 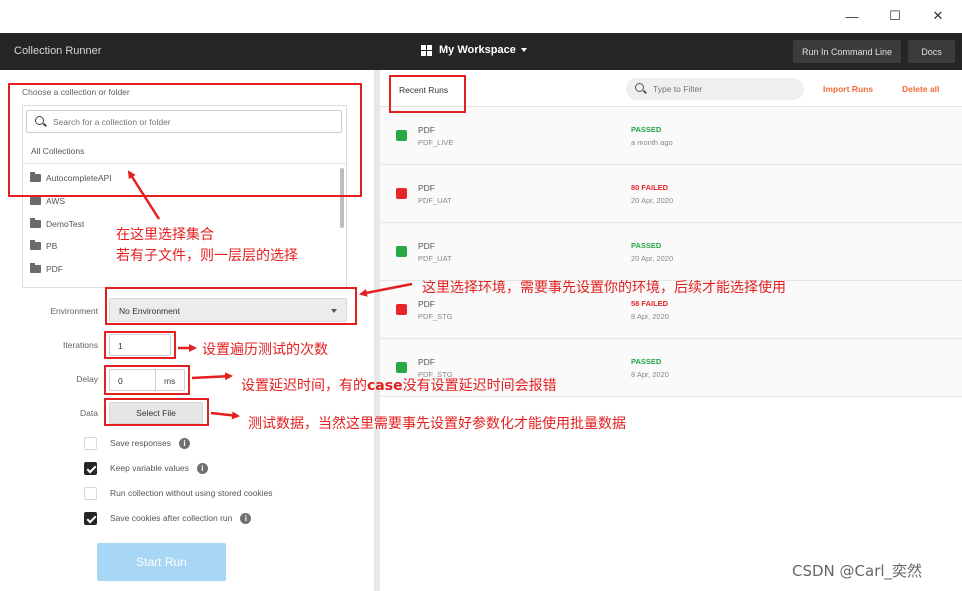 I want to click on option-save-responses: Save responses i, so click(x=137, y=443).